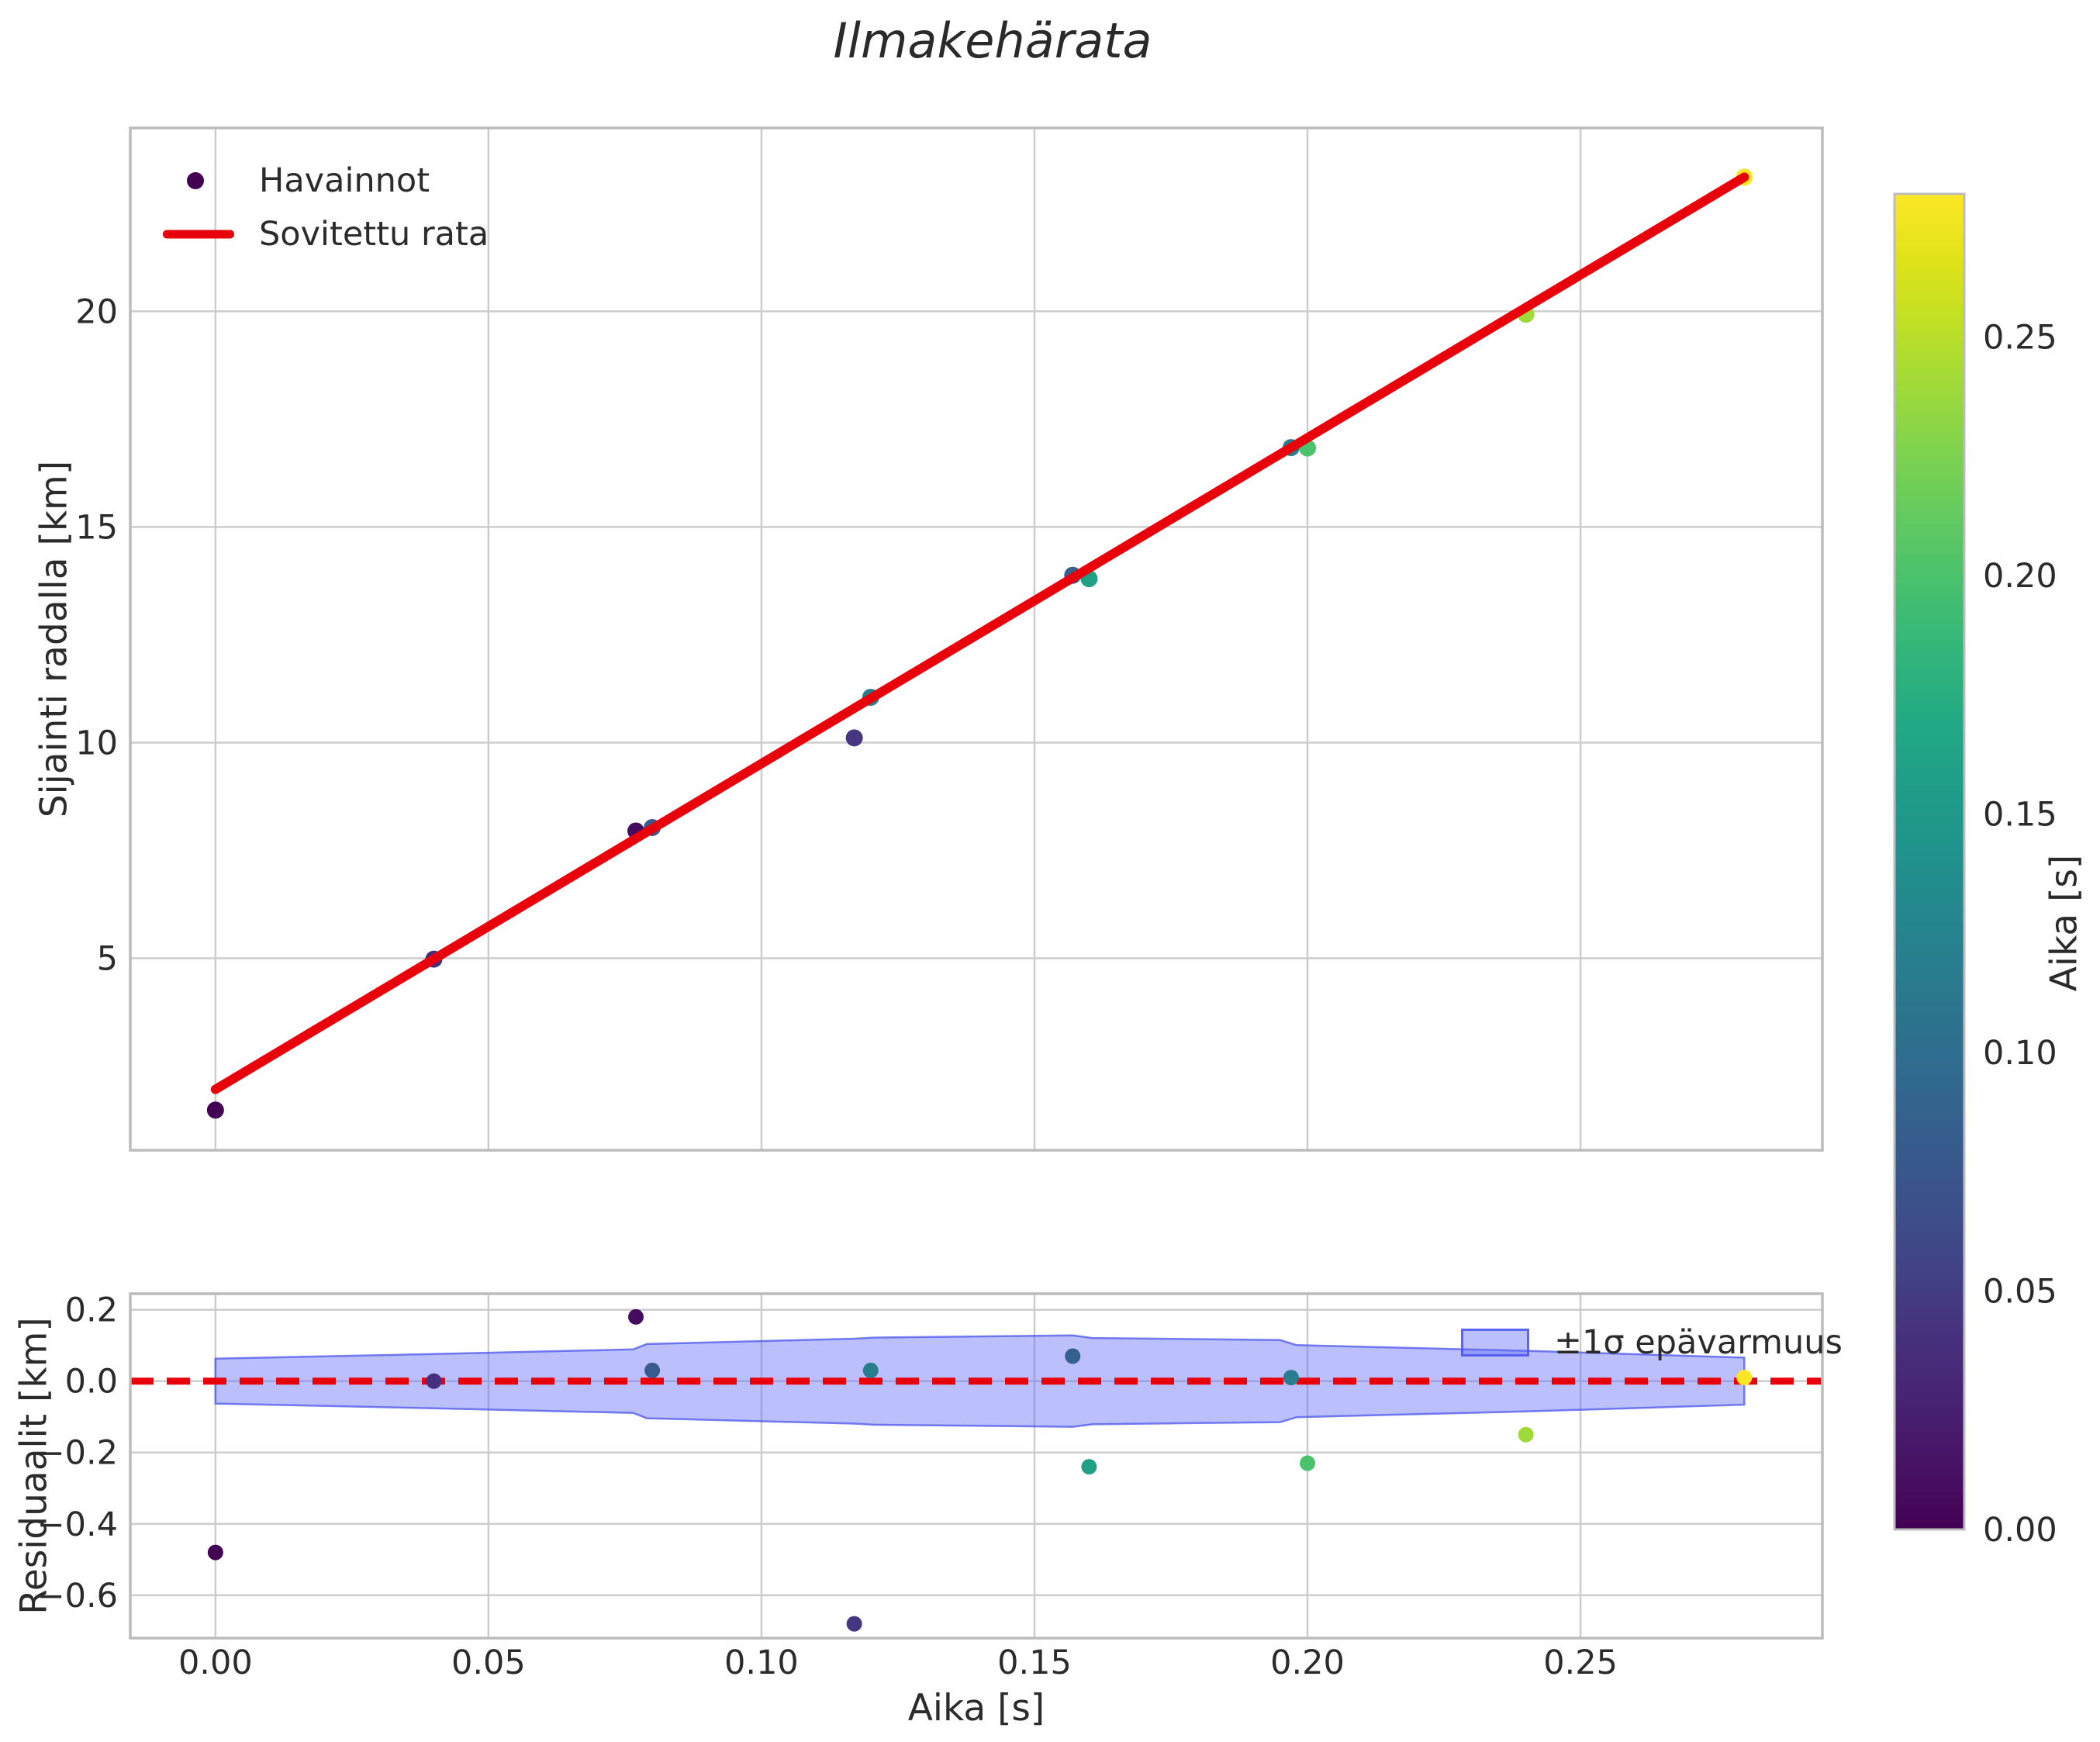 The height and width of the screenshot is (1742, 2100). I want to click on uncertainty-band-label: ±1σ epävarmuus, so click(1698, 1342).